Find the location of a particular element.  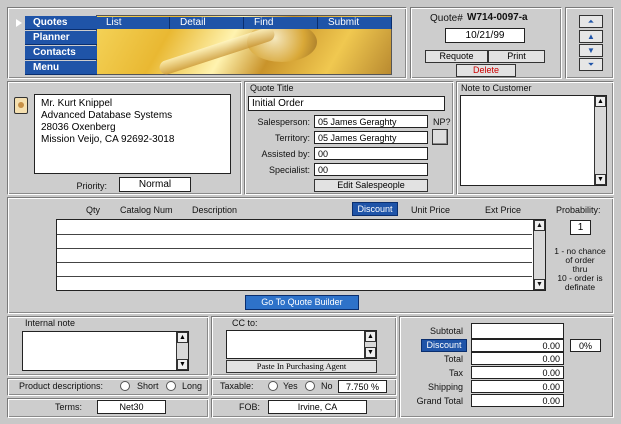

territory-field: 05 James Geraghty is located at coordinates (371, 137).